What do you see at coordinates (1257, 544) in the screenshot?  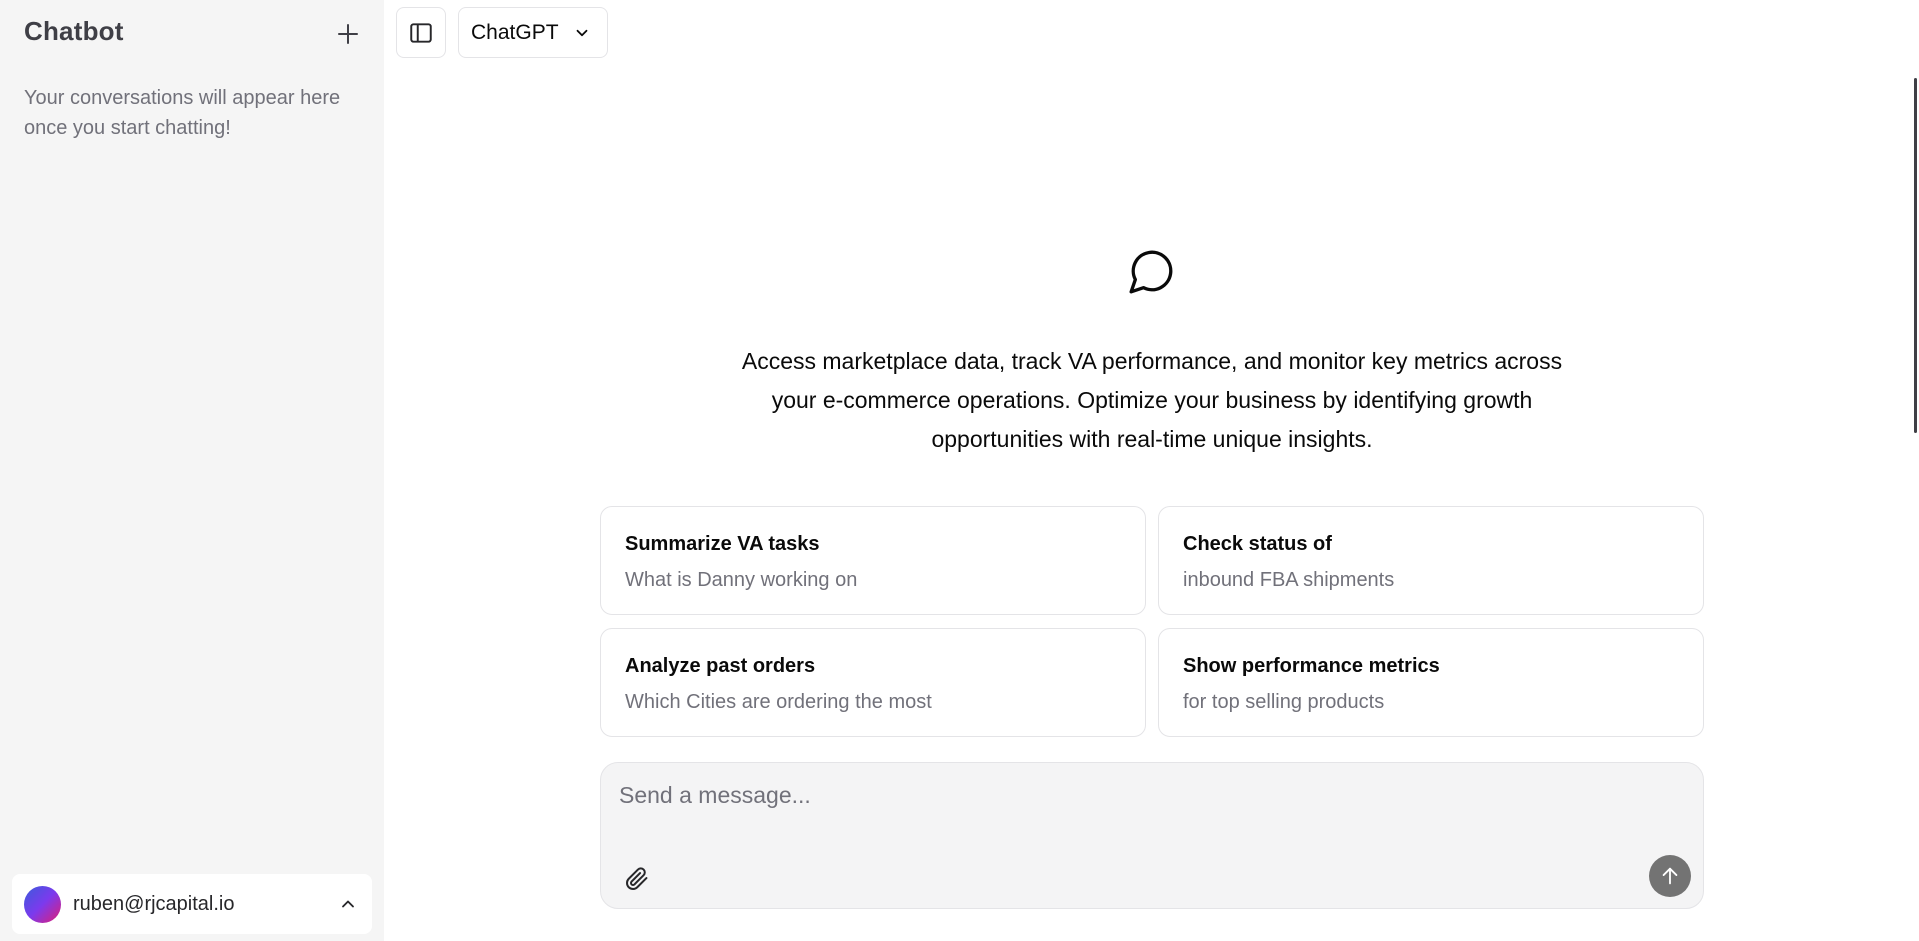 I see `suggestion-title: Check status of` at bounding box center [1257, 544].